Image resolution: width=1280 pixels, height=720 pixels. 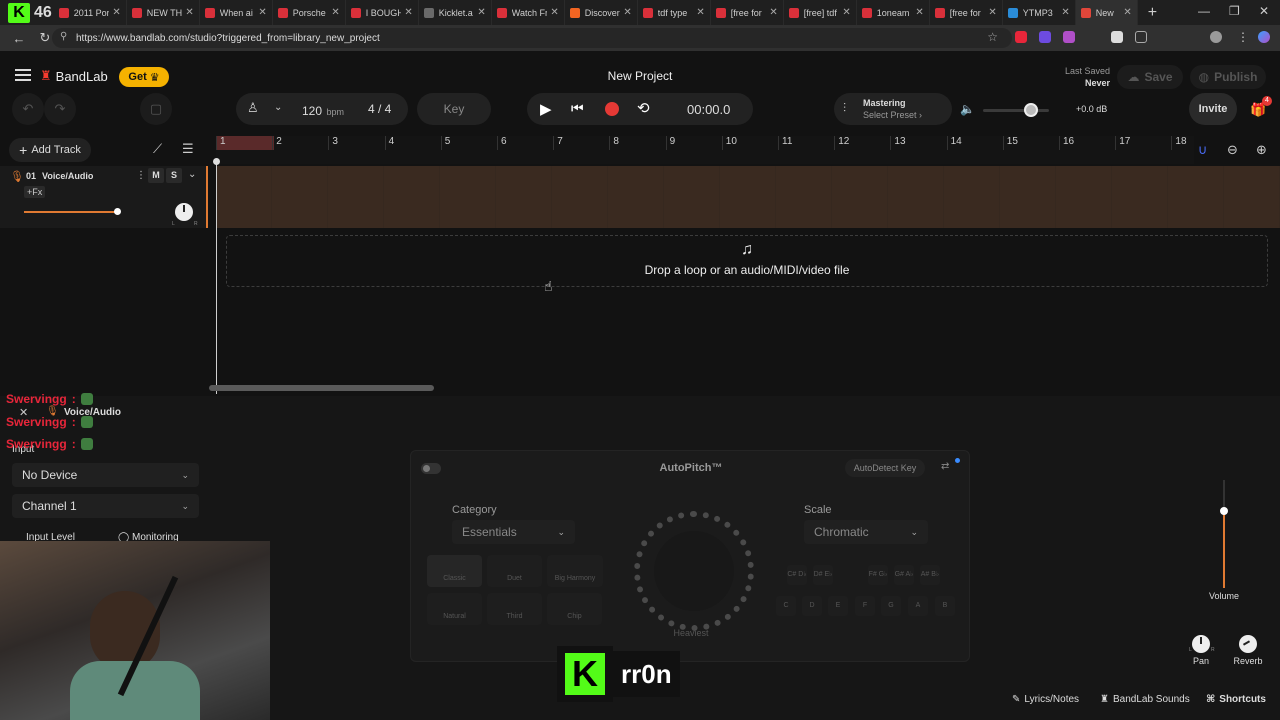 What do you see at coordinates (379, 109) in the screenshot?
I see `time-signature: 4 / 4` at bounding box center [379, 109].